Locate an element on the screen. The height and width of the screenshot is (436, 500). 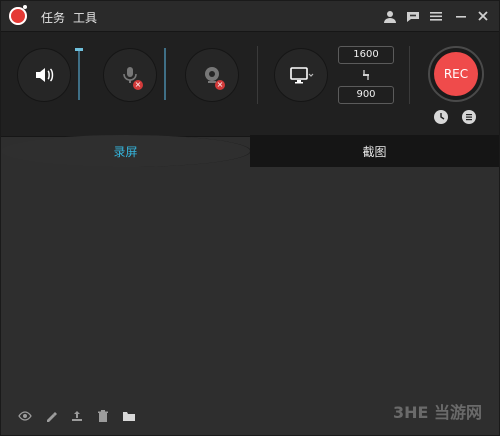
clock-icon is located at coordinates (441, 117).